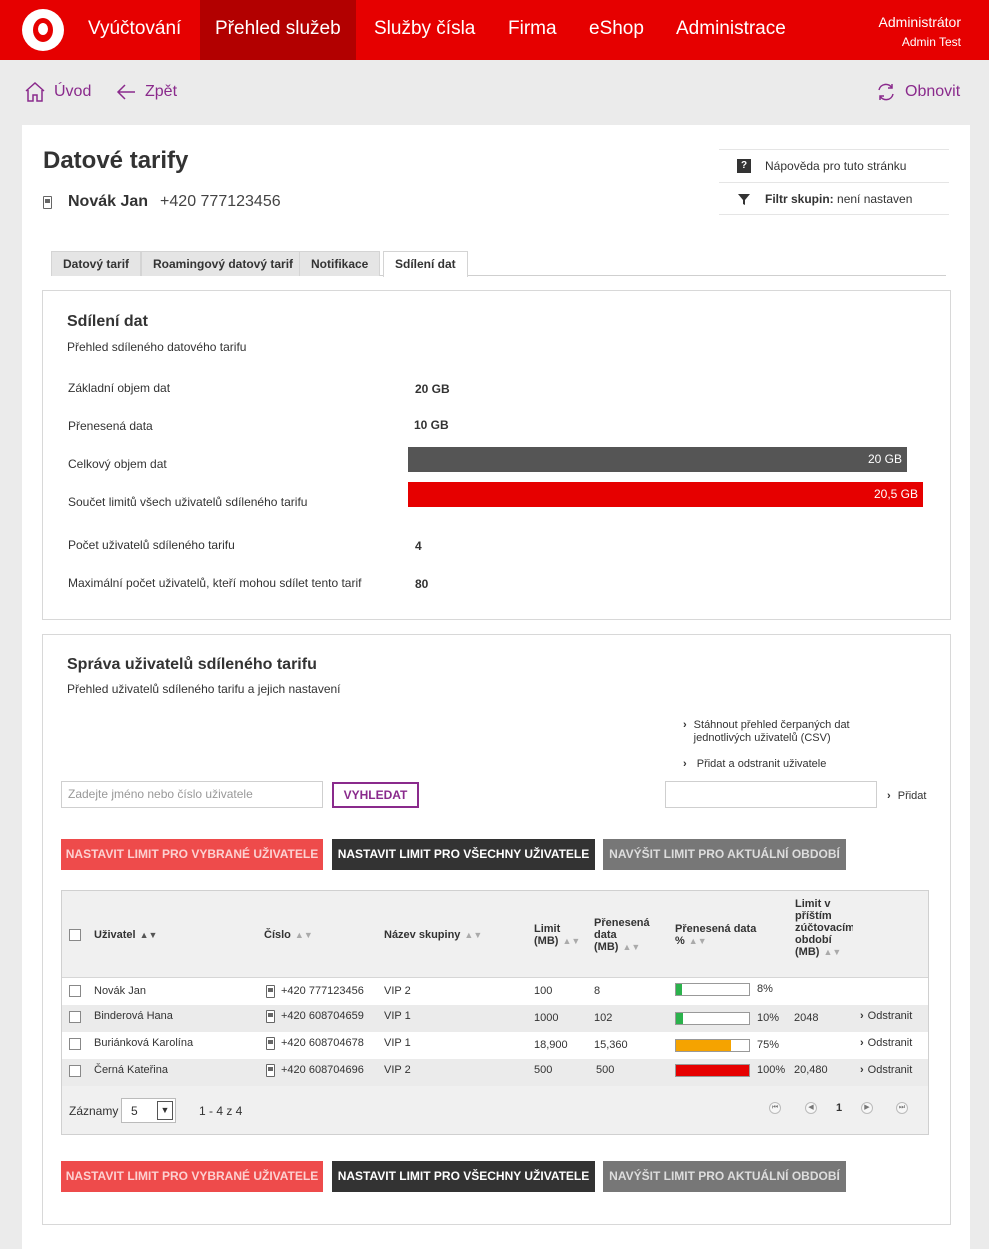  I want to click on users-count-value: 4, so click(418, 546).